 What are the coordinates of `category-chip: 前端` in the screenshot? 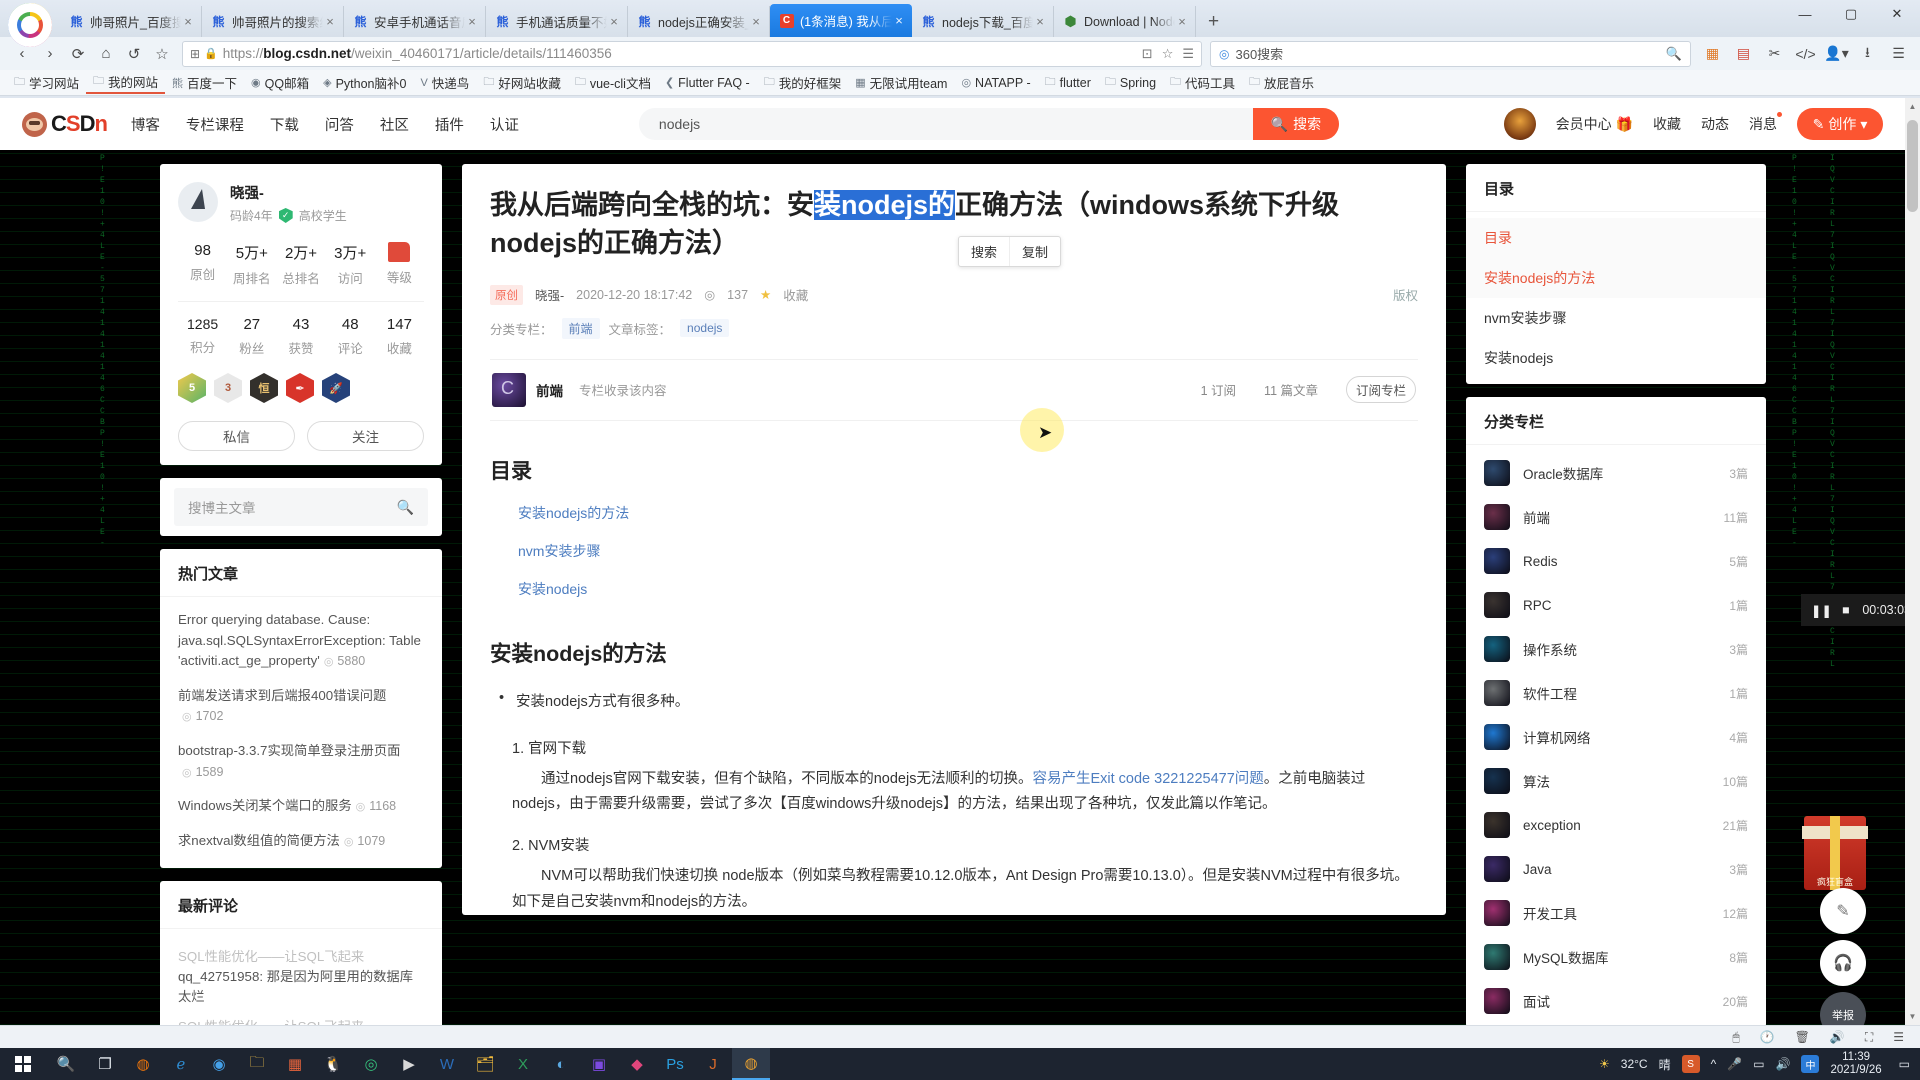 It's located at (580, 328).